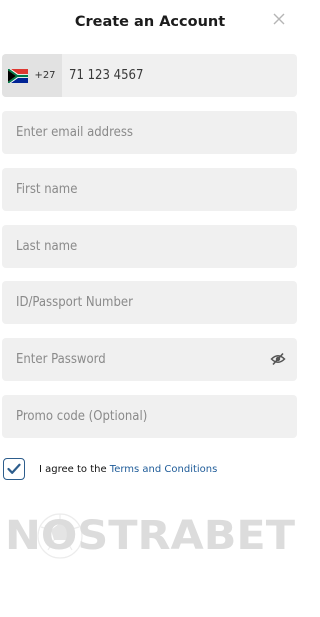  What do you see at coordinates (278, 359) in the screenshot?
I see `eye-slash-icon` at bounding box center [278, 359].